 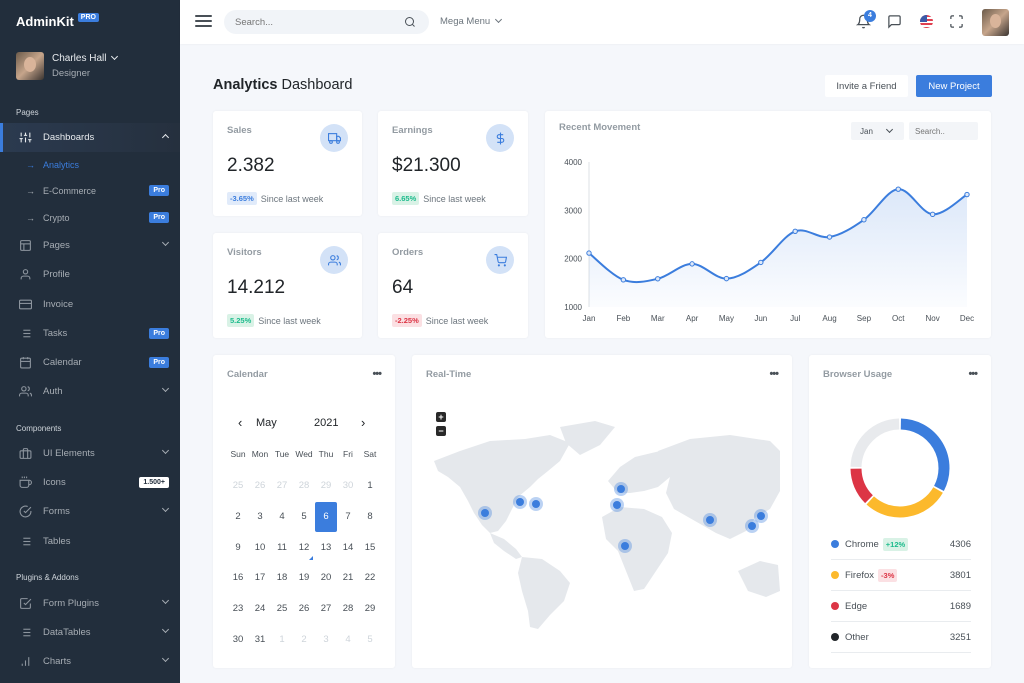 I want to click on calendar-day: 8, so click(x=370, y=517).